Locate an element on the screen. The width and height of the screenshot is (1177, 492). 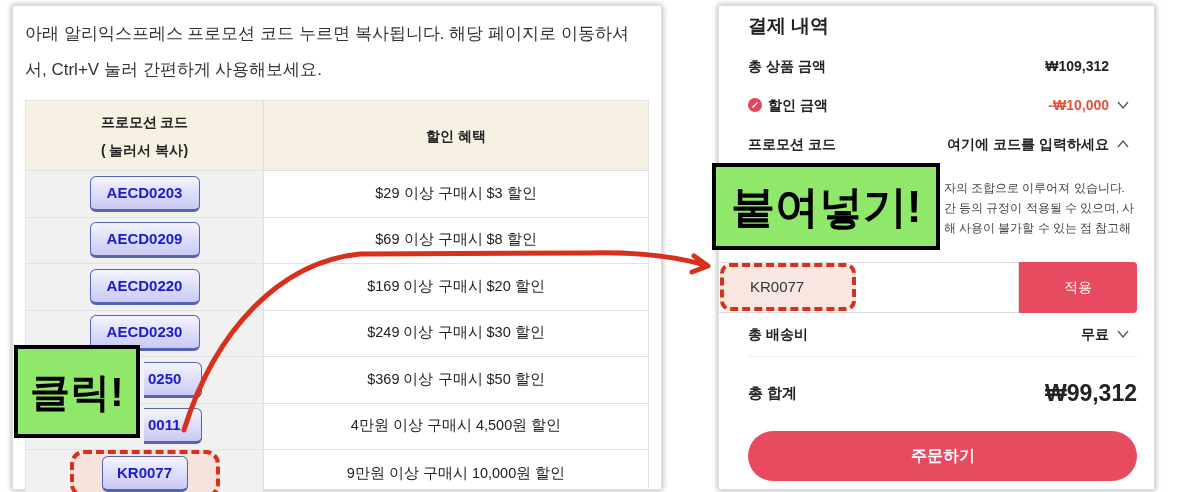
amount-value: ₩109,312 is located at coordinates (1077, 66).